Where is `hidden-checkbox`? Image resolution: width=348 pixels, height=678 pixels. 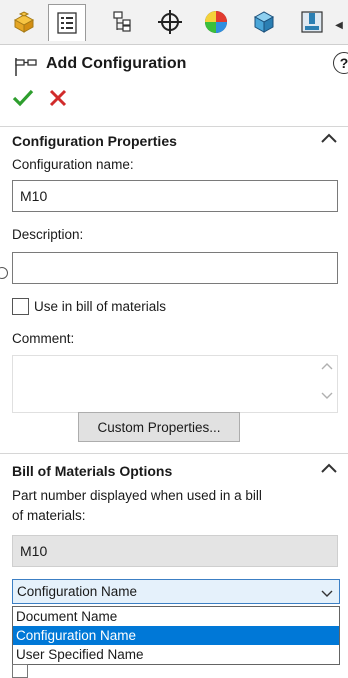
hidden-checkbox is located at coordinates (20, 671).